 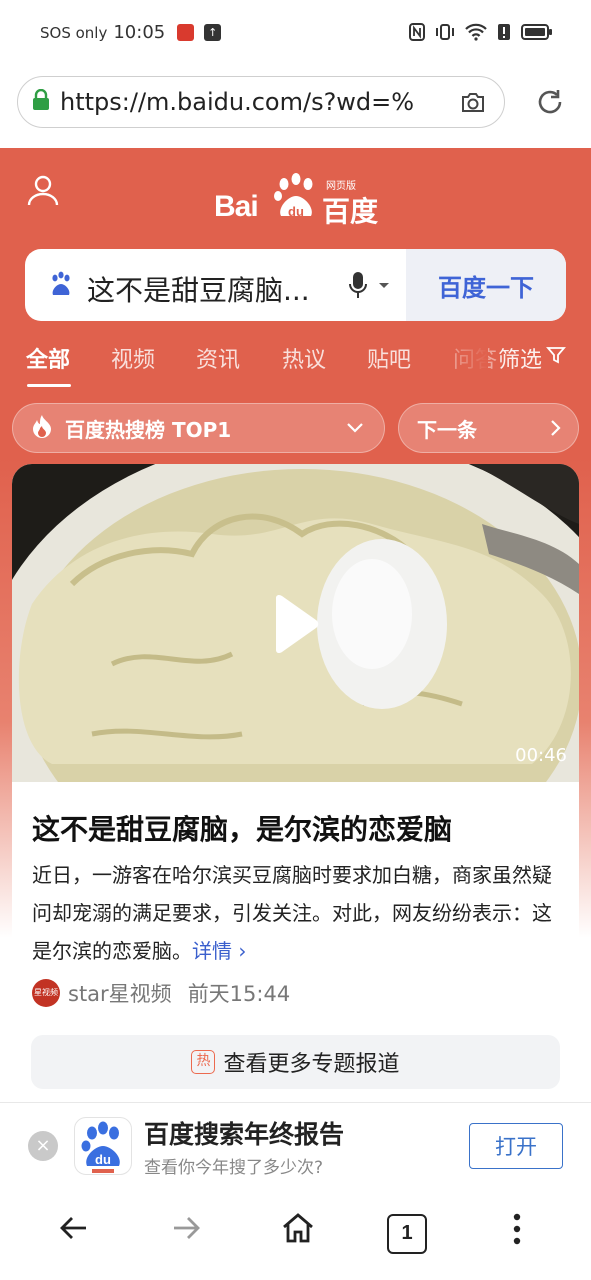 What do you see at coordinates (74, 1230) in the screenshot?
I see `back-icon` at bounding box center [74, 1230].